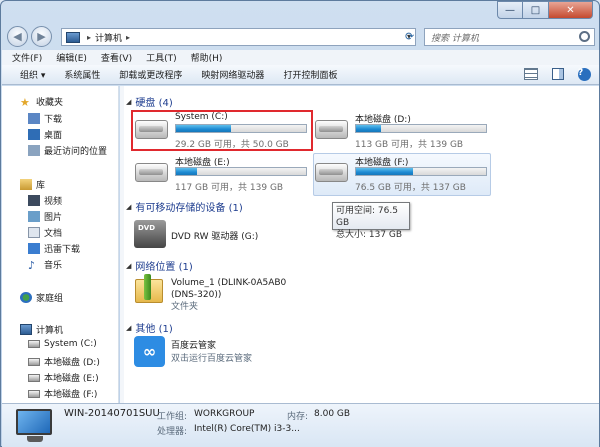 Image resolution: width=600 pixels, height=447 pixels. Describe the element at coordinates (34, 200) in the screenshot. I see `video-icon` at that location.